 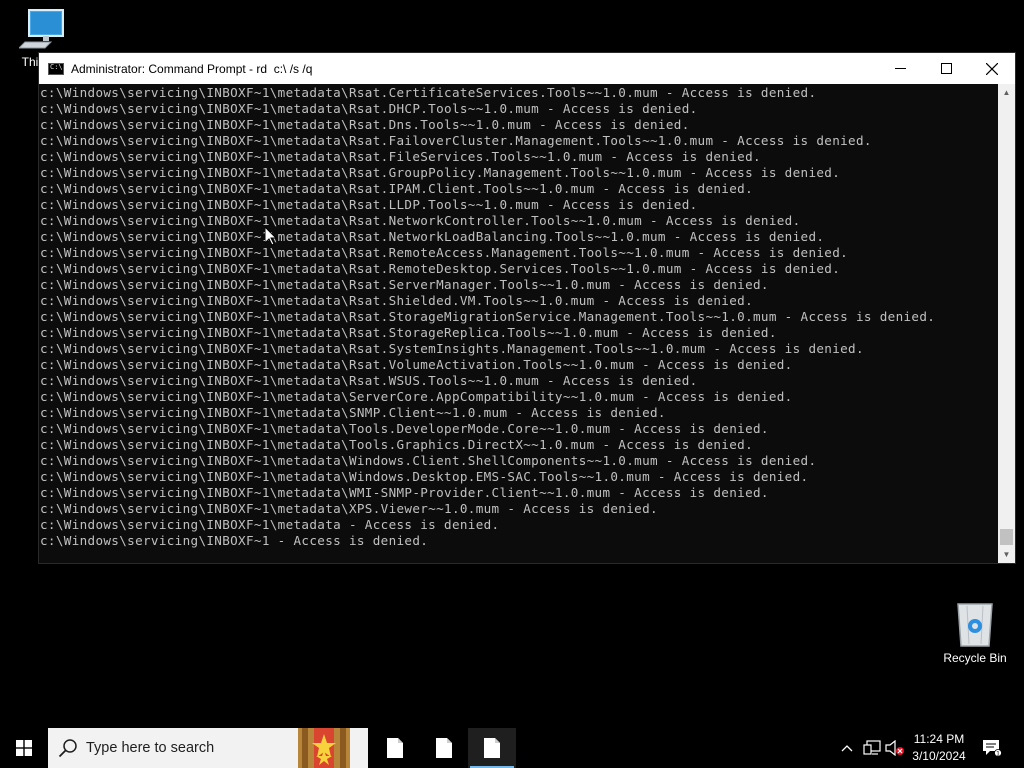 I want to click on chevron-down-icon: ▼, so click(x=1006, y=554).